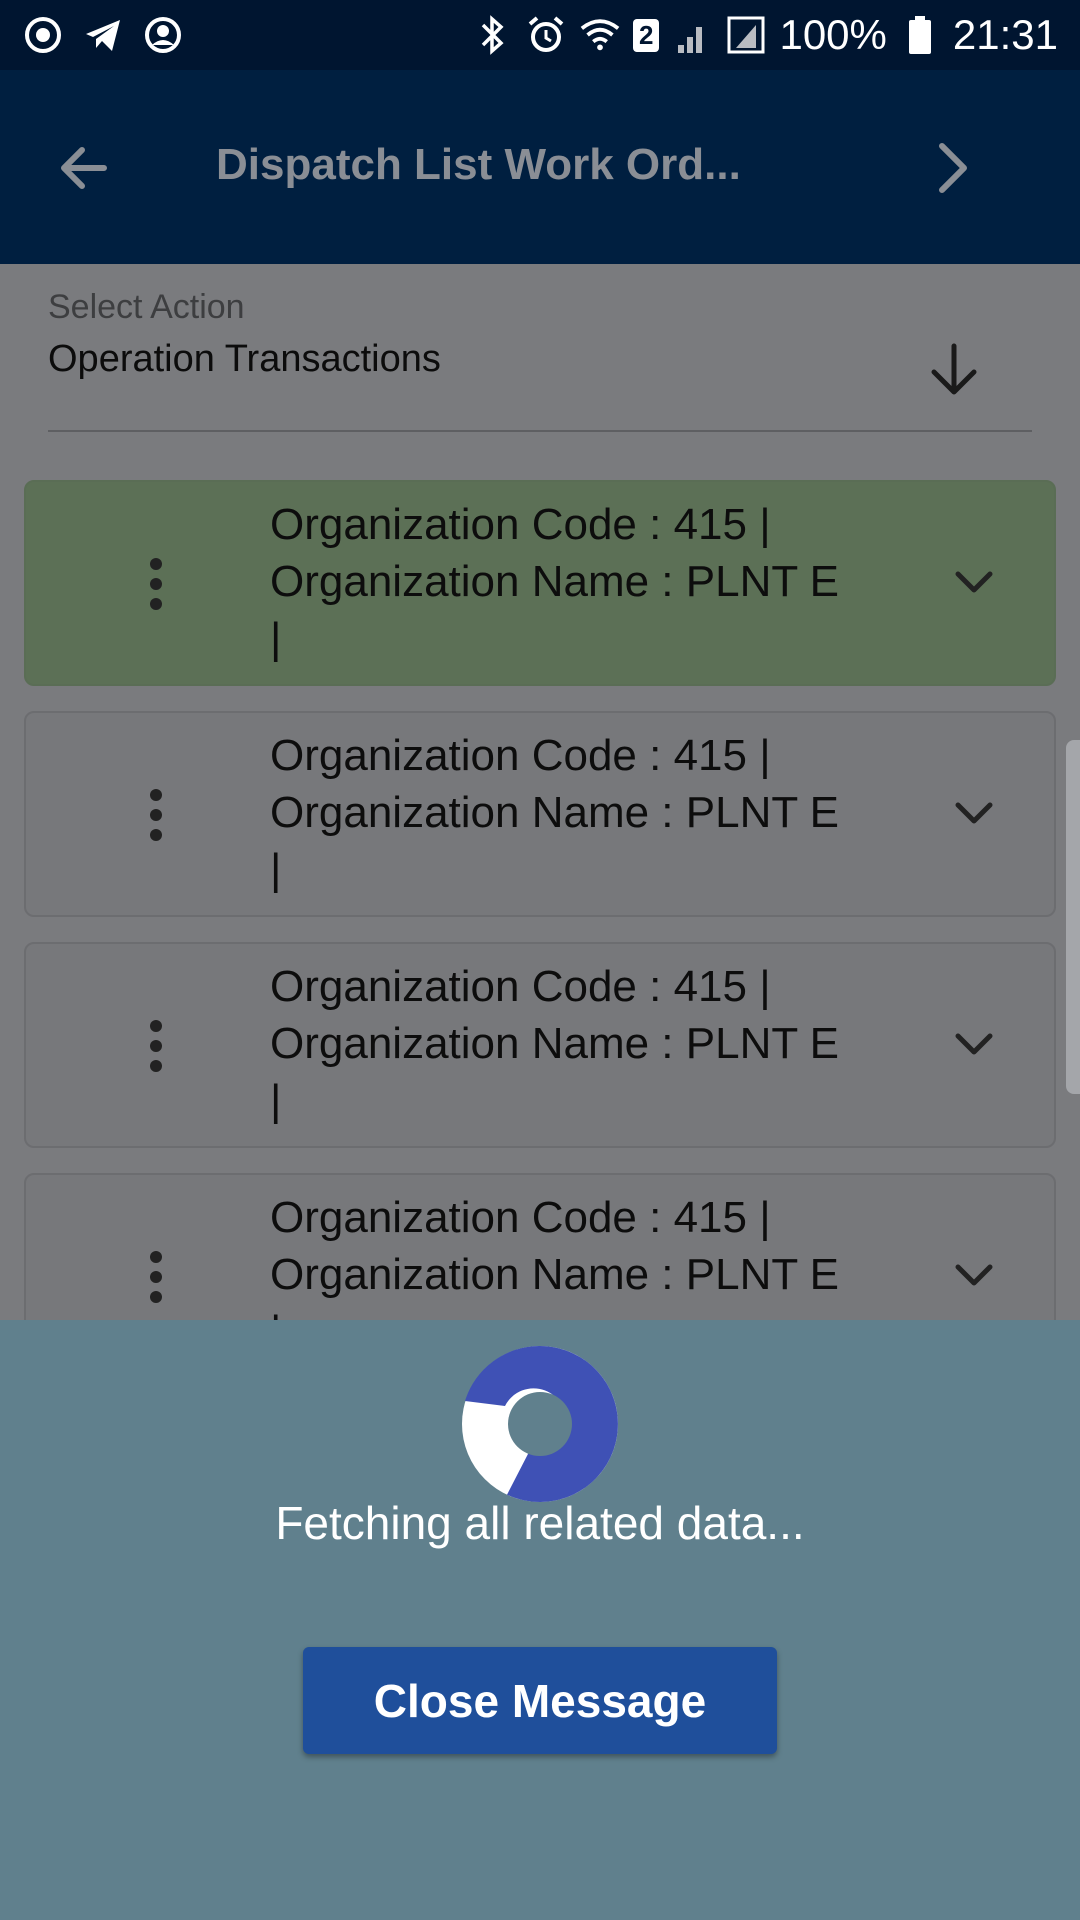 The image size is (1080, 1920). I want to click on telegram-icon, so click(103, 35).